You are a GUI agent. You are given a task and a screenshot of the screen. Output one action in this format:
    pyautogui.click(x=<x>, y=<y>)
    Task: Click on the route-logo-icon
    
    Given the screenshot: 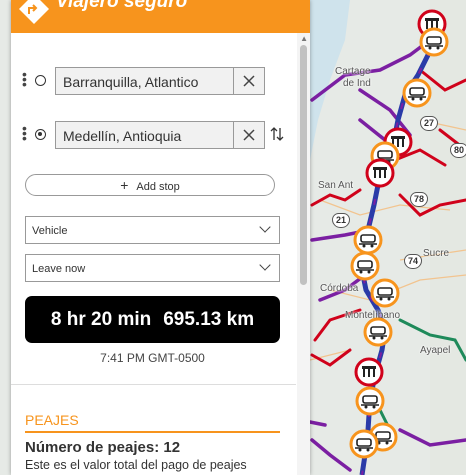 What is the action you would take?
    pyautogui.click(x=34, y=13)
    